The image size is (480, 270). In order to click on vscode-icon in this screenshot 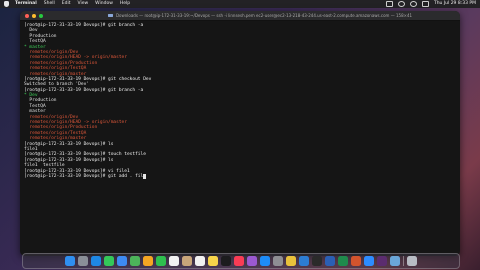, I will do `click(304, 261)`.